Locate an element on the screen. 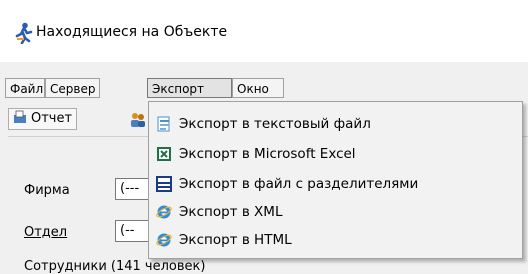 This screenshot has height=274, width=528. text-file-icon is located at coordinates (163, 124).